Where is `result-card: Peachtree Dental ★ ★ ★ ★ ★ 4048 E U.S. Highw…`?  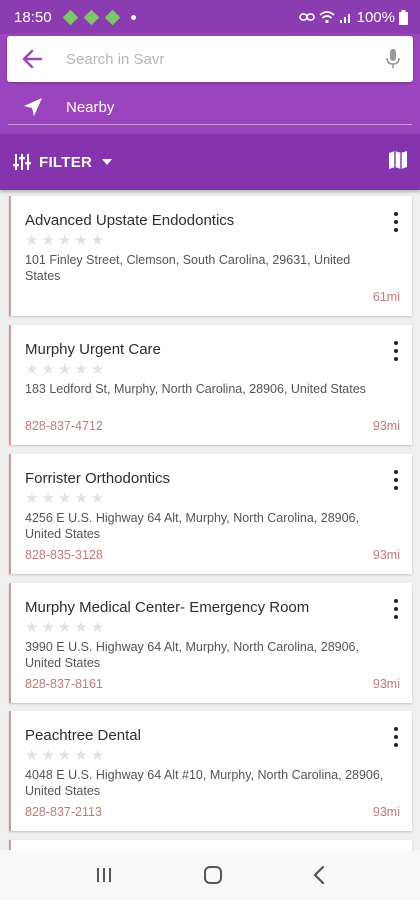 result-card: Peachtree Dental ★ ★ ★ ★ ★ 4048 E U.S. Highw… is located at coordinates (210, 771).